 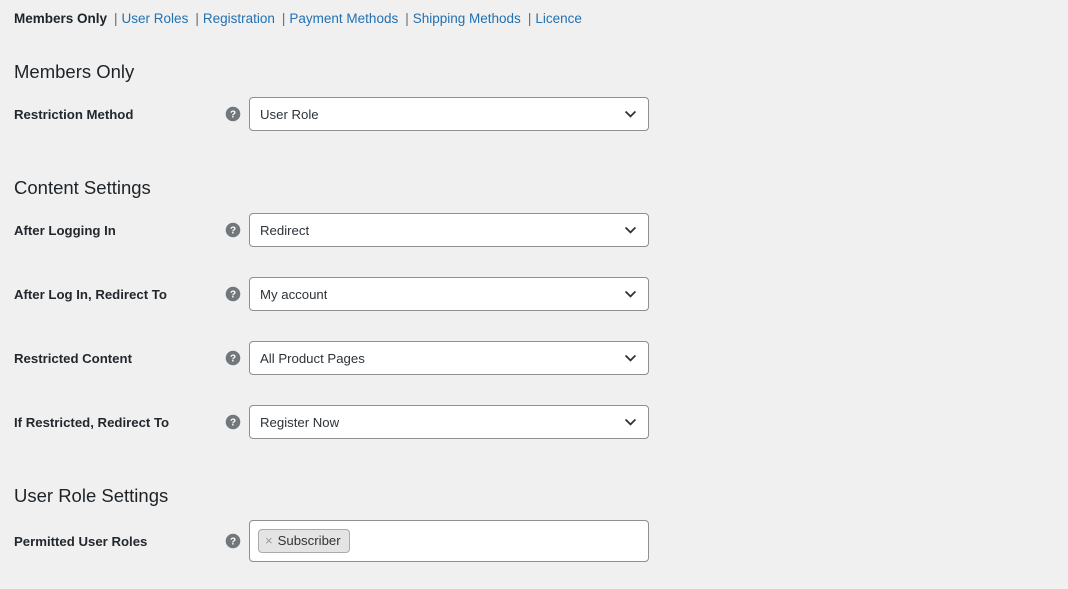 What do you see at coordinates (82, 188) in the screenshot?
I see `section-heading-content-settings: Content Settings` at bounding box center [82, 188].